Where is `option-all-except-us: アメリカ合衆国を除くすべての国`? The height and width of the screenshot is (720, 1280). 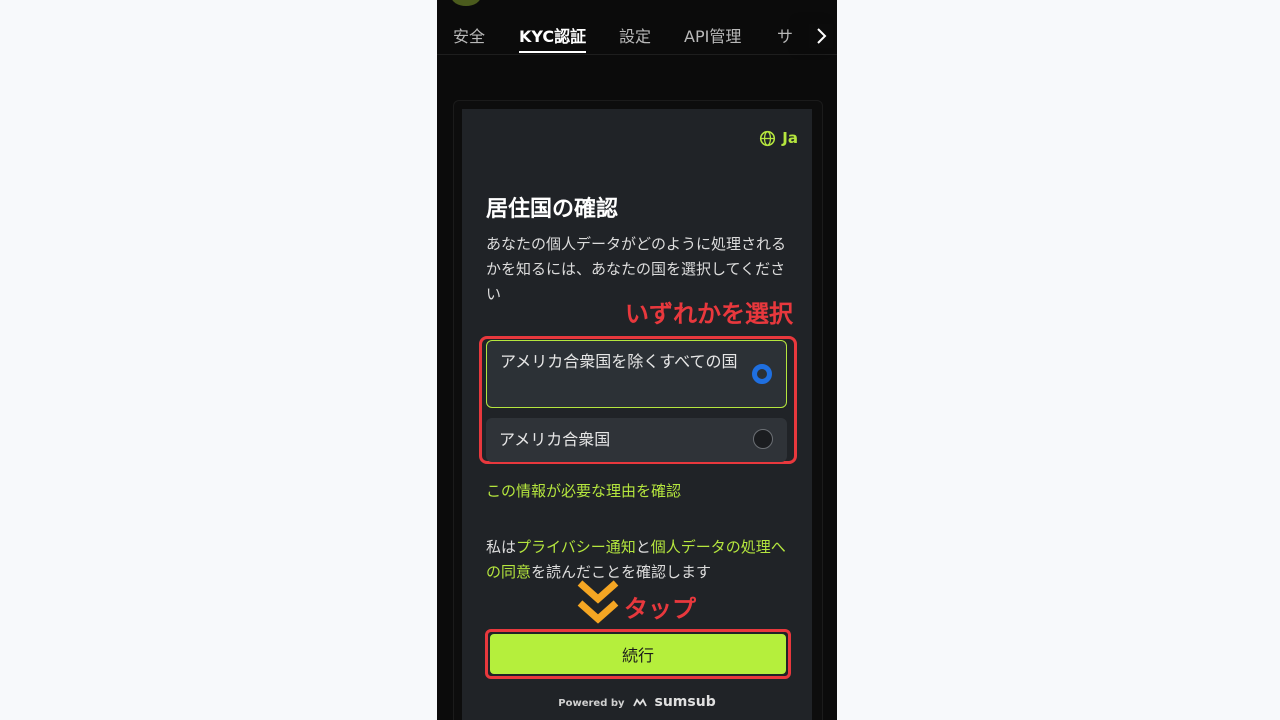
option-all-except-us: アメリカ合衆国を除くすべての国 is located at coordinates (636, 374).